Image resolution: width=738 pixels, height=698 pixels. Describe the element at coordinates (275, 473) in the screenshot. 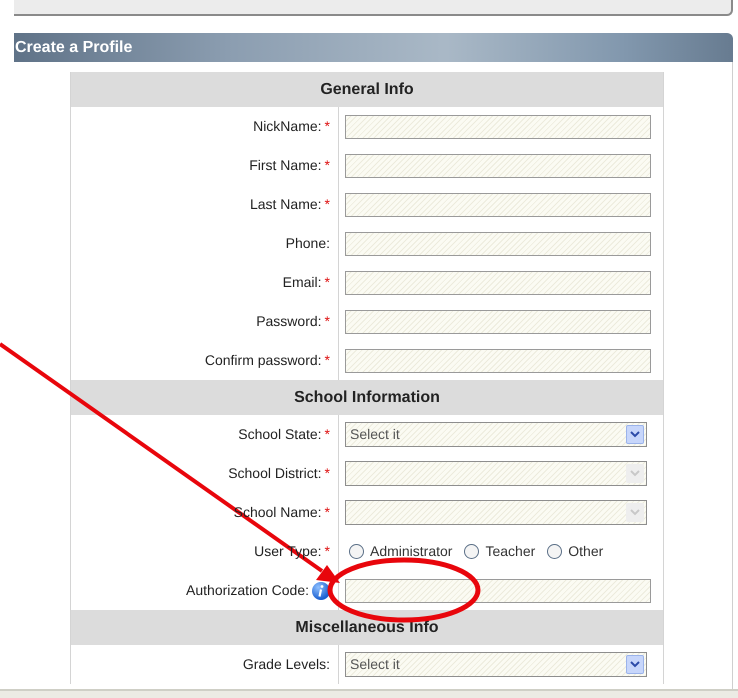

I see `field-label: School District:` at that location.